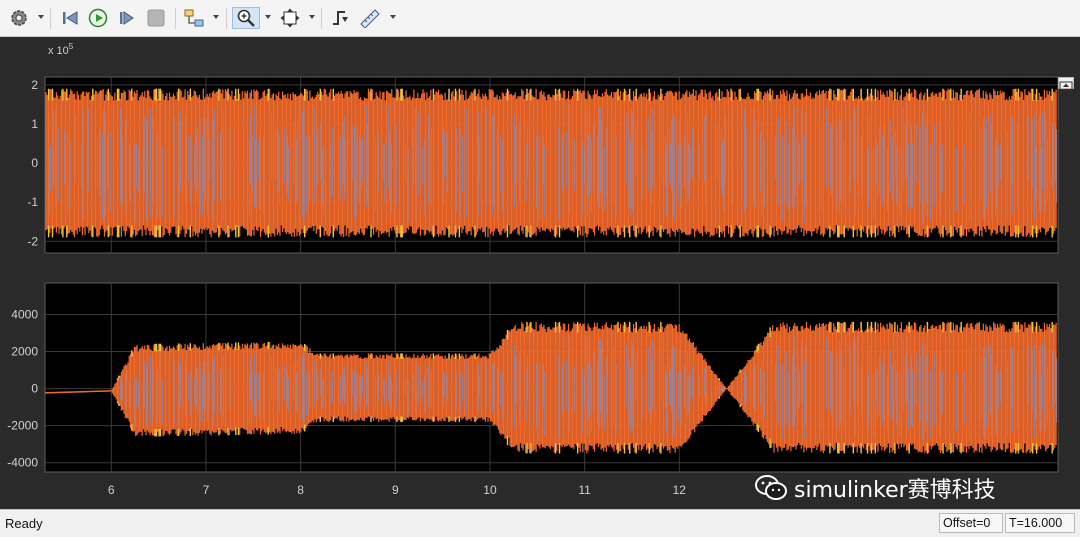  What do you see at coordinates (111, 490) in the screenshot?
I see `x-tick-label: 6` at bounding box center [111, 490].